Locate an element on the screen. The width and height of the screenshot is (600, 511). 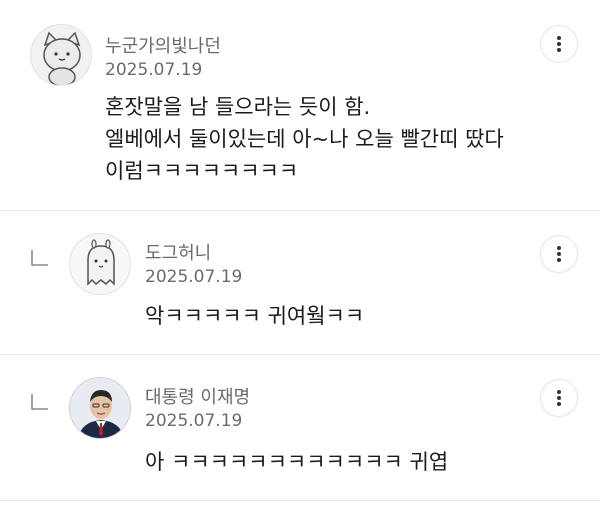
ghost-character-avatar-icon is located at coordinates (101, 262).